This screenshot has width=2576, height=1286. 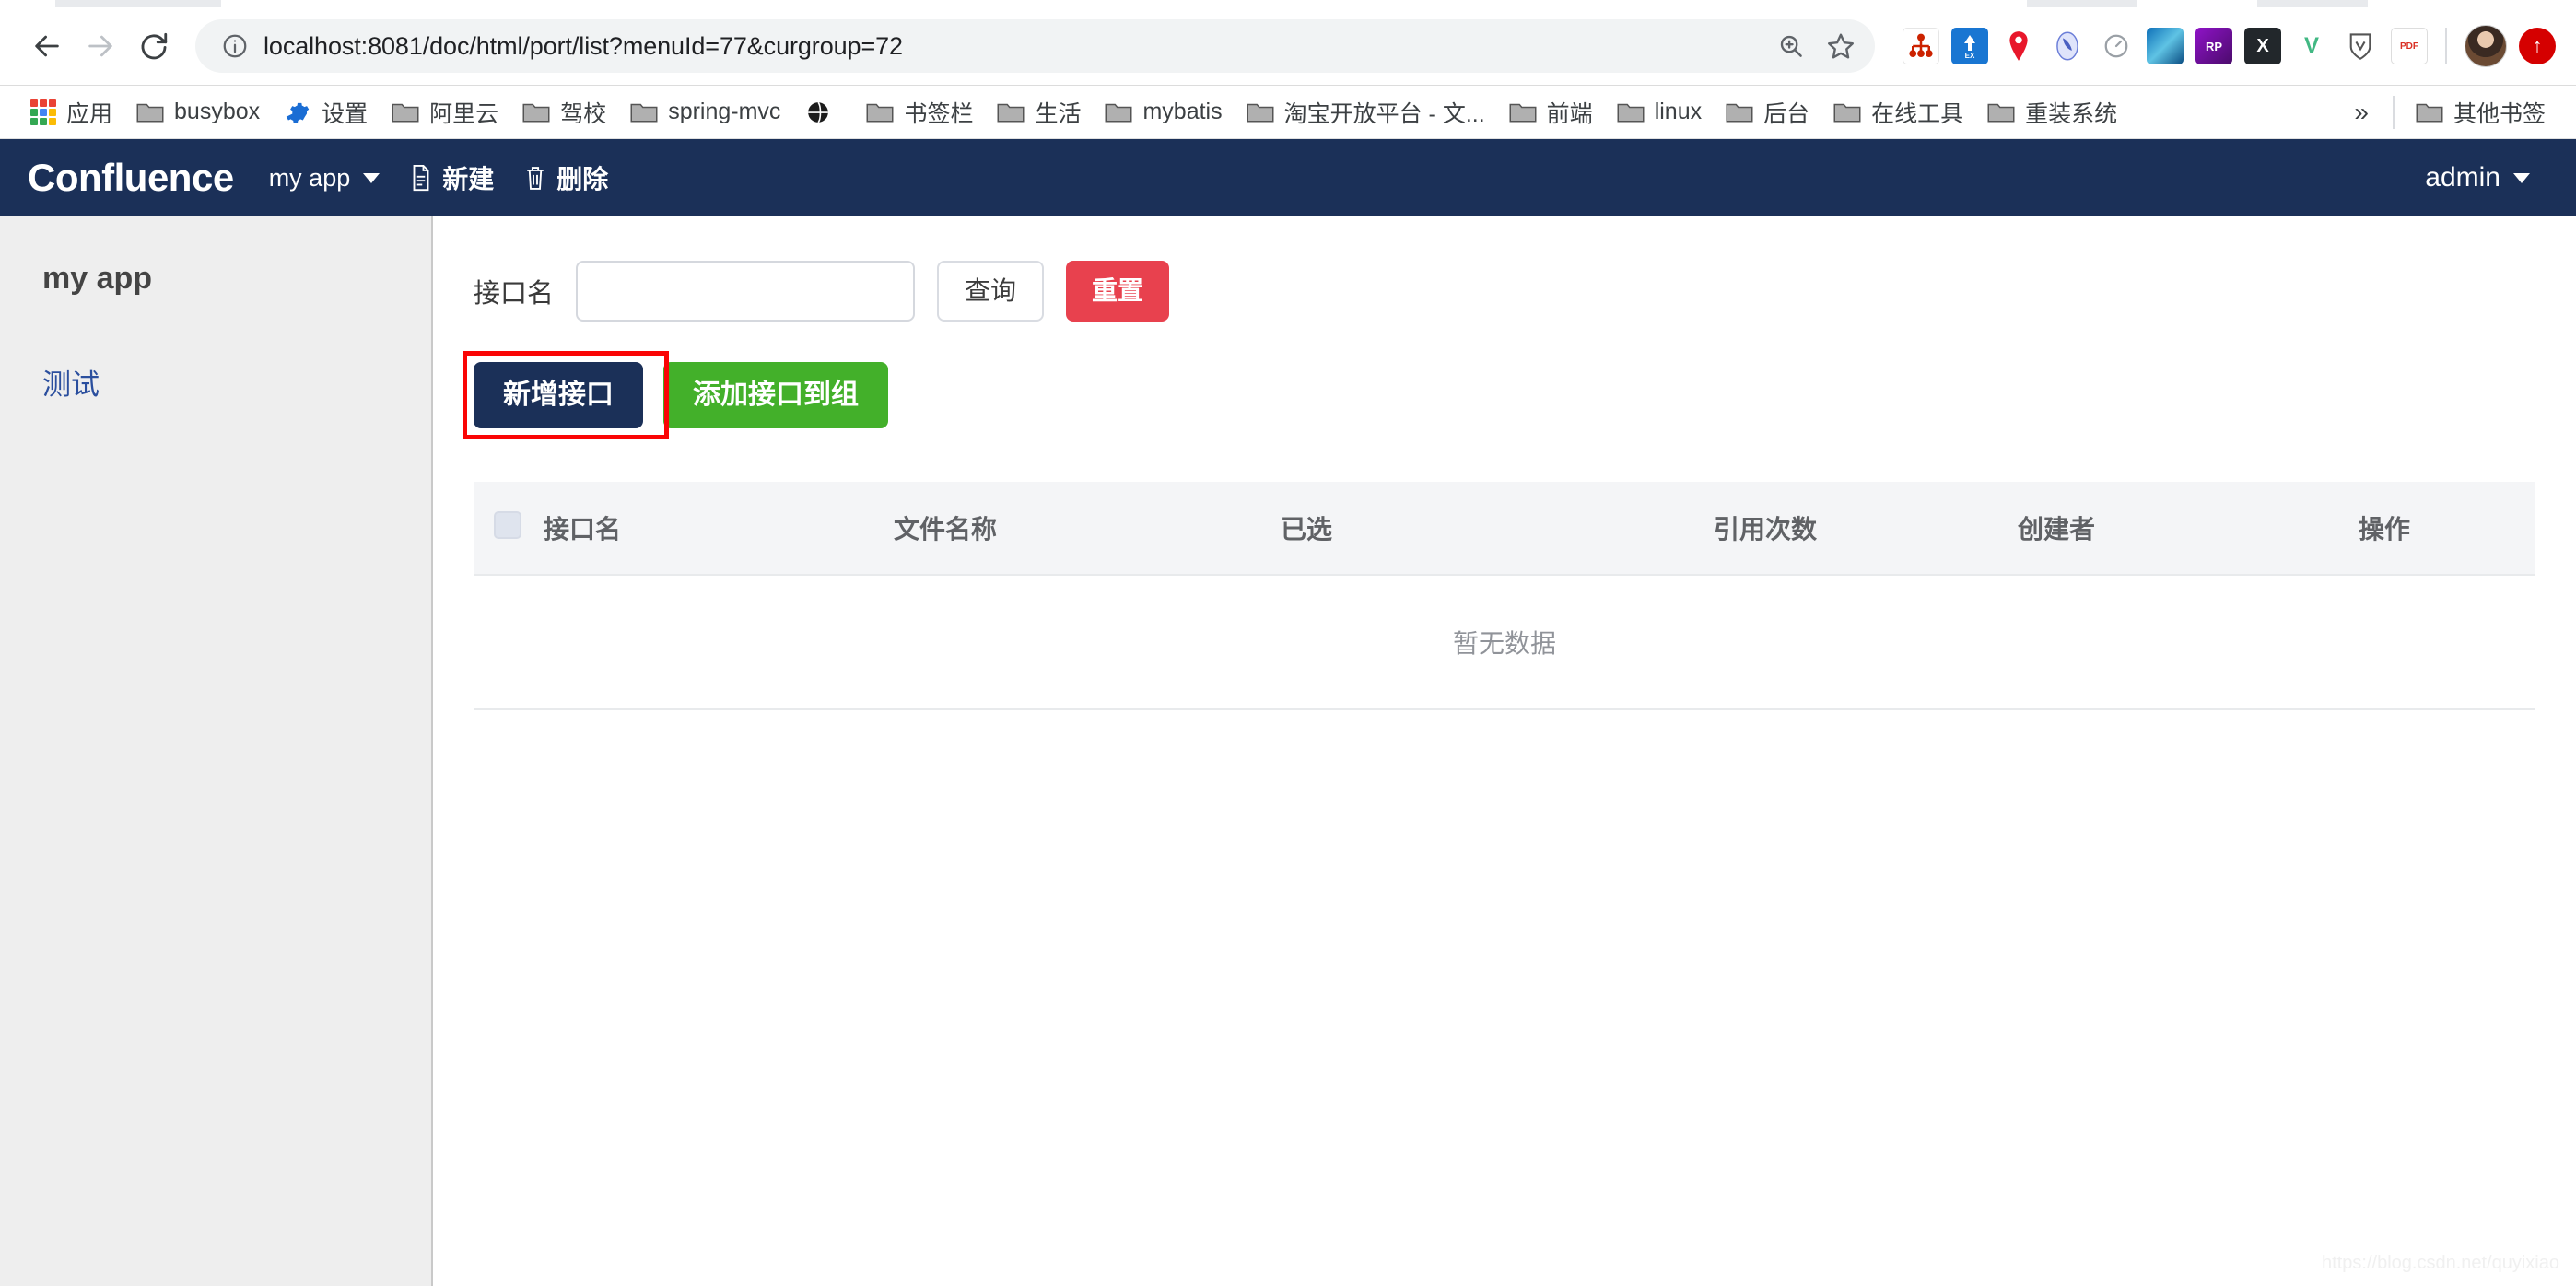 What do you see at coordinates (1970, 46) in the screenshot?
I see `ex-uploader-extension-icon: EX` at bounding box center [1970, 46].